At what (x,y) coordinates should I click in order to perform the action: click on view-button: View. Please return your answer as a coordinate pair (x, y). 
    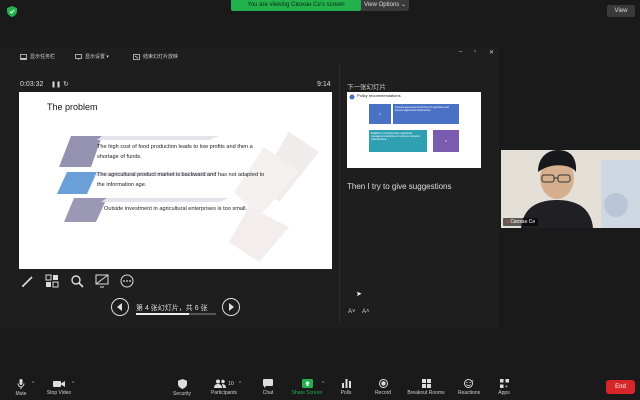
    Looking at the image, I should click on (621, 11).